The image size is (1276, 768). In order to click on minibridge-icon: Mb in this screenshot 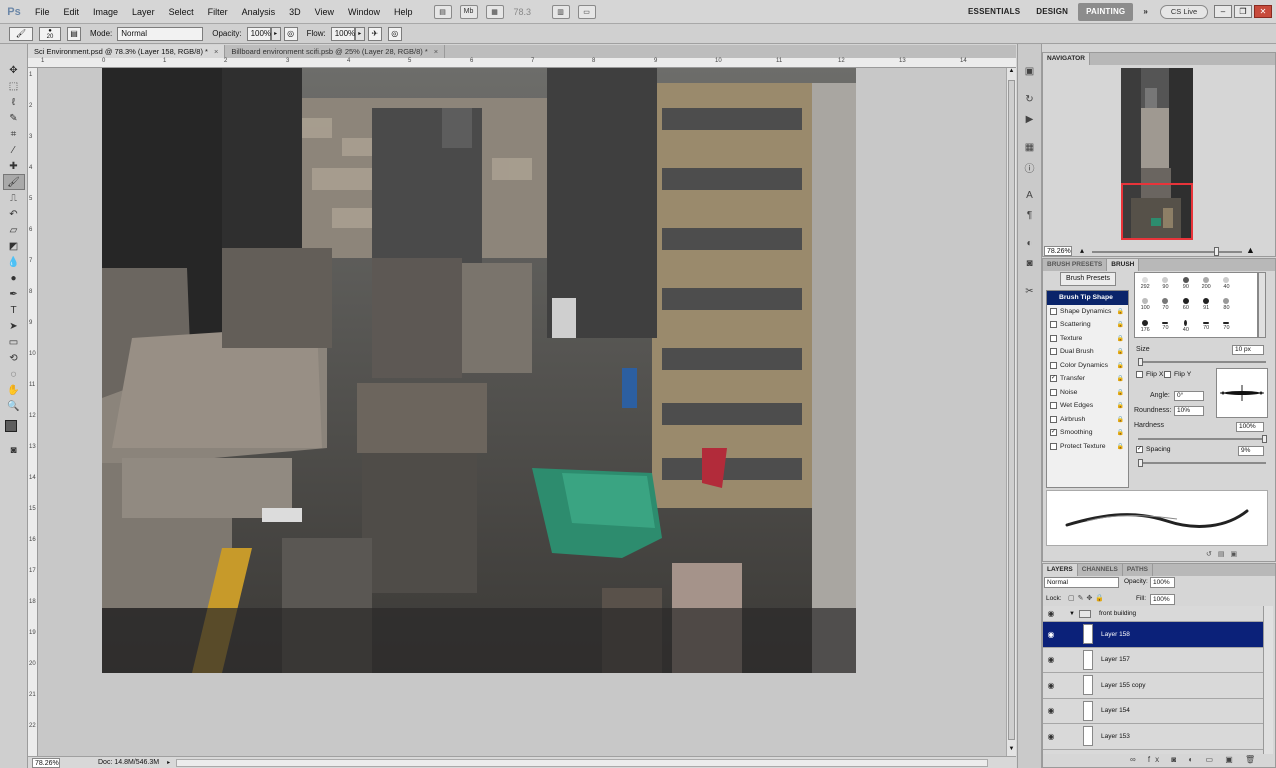, I will do `click(468, 11)`.